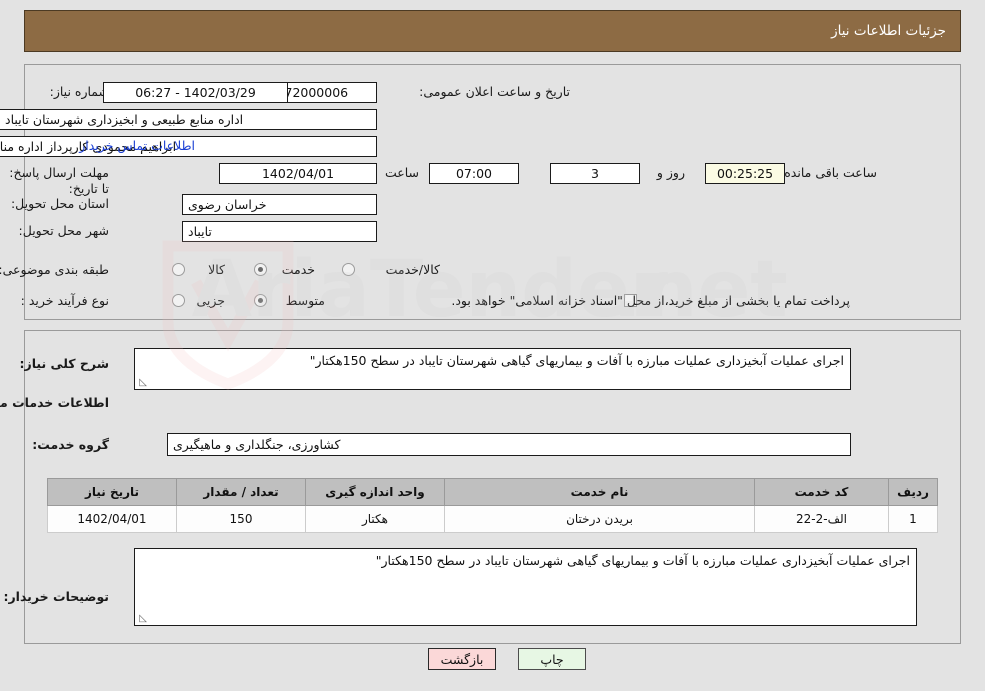 The width and height of the screenshot is (985, 691). What do you see at coordinates (492, 31) in the screenshot?
I see `page-title-bar: جزئیات اطلاعات نیاز` at bounding box center [492, 31].